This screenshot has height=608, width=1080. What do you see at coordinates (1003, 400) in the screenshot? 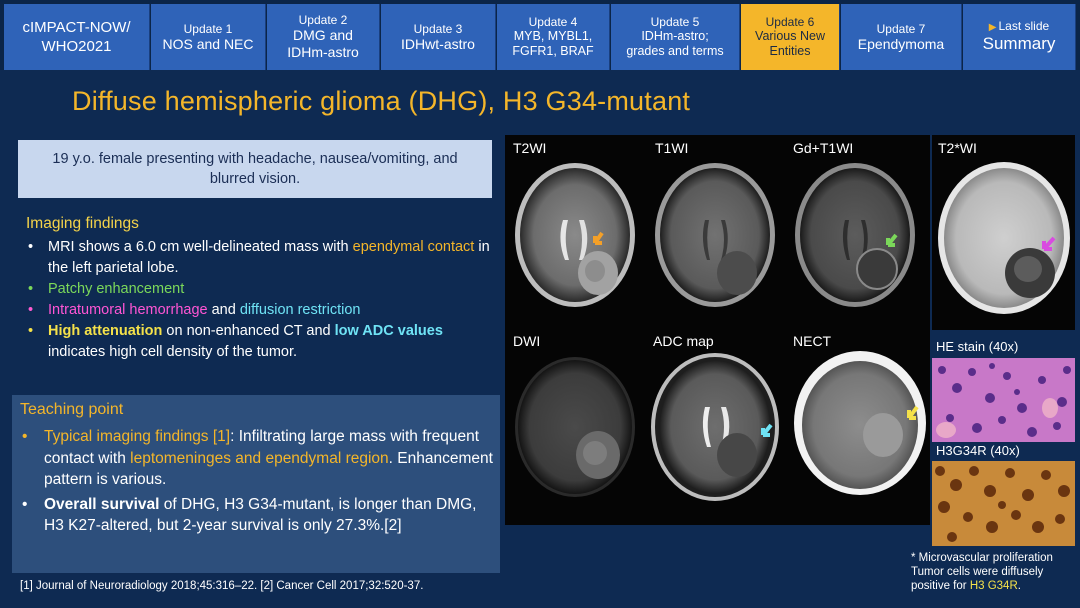
I see `he-stain-image` at bounding box center [1003, 400].